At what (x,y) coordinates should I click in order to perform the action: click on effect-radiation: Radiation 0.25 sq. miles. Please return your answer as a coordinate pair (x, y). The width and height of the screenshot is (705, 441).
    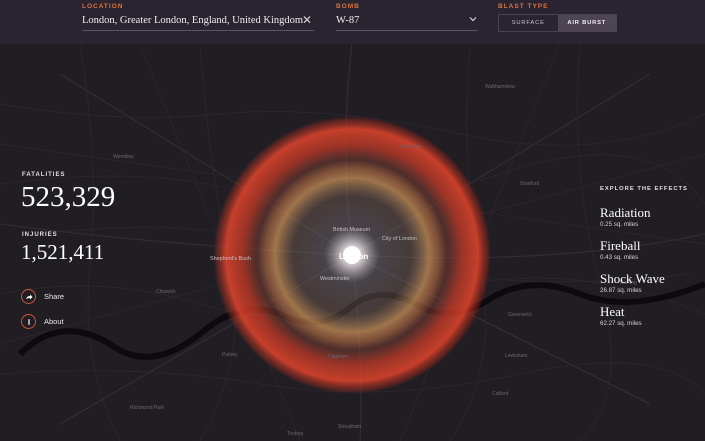
    Looking at the image, I should click on (625, 217).